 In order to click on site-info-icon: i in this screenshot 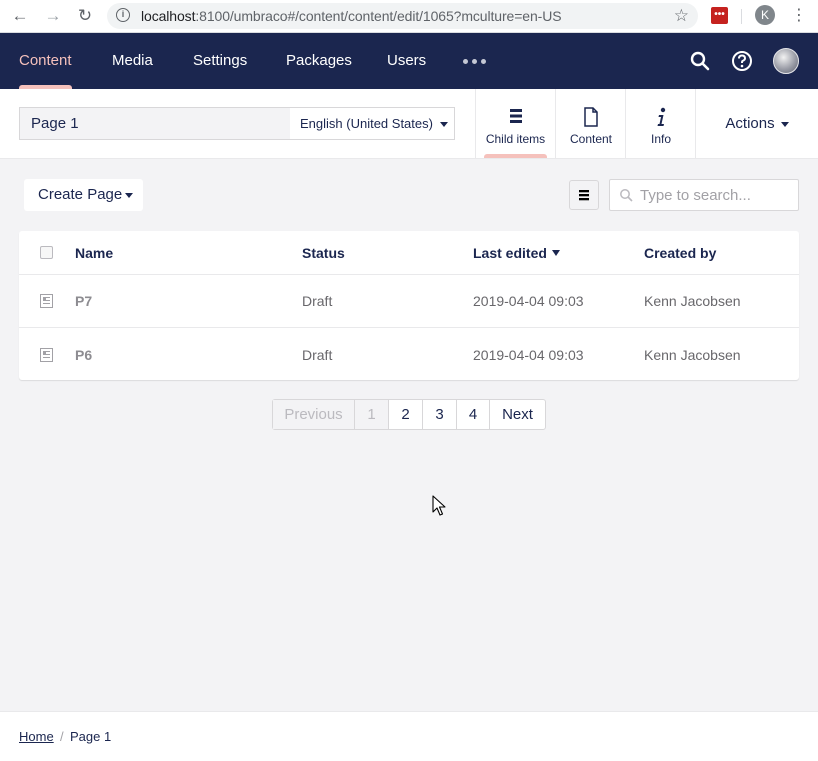, I will do `click(123, 15)`.